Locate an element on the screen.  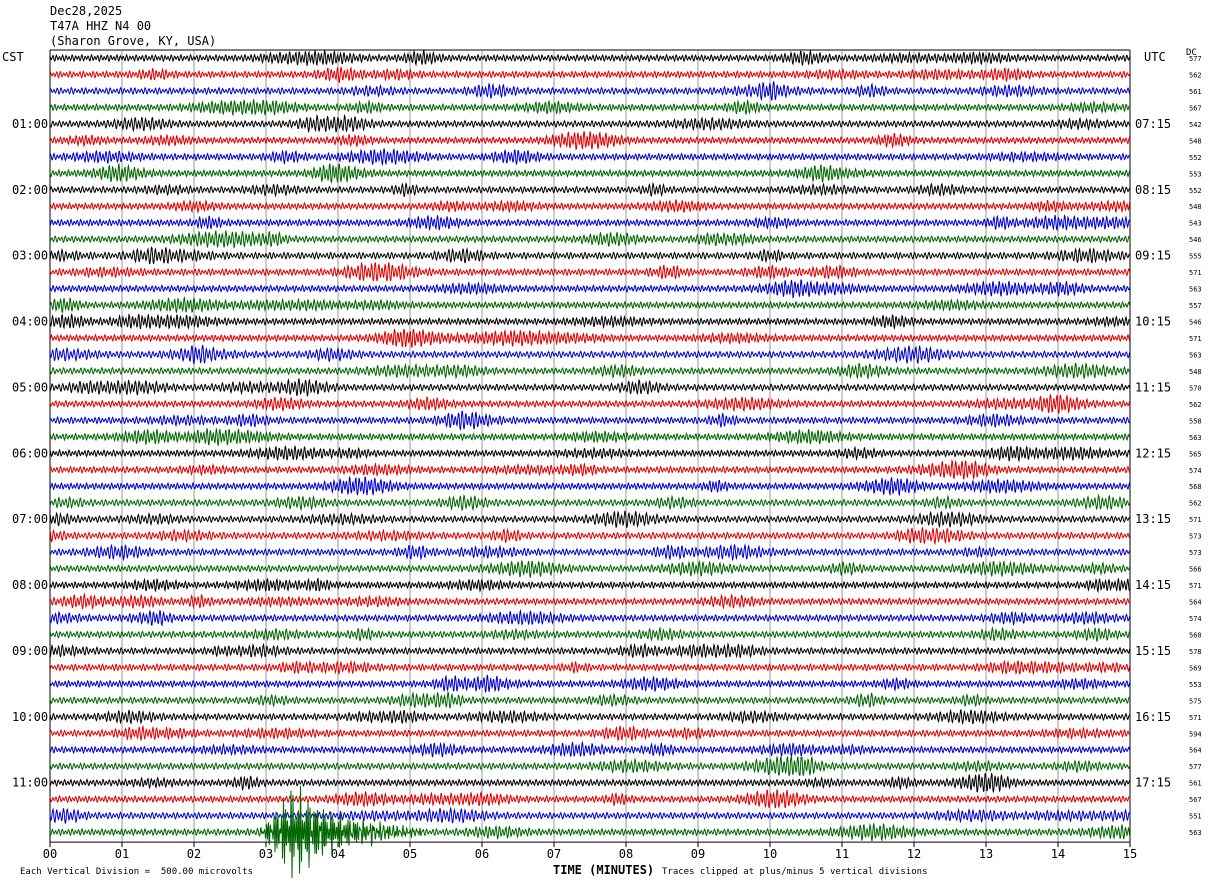
dc-offset-value: 594 is located at coordinates (1195, 734).